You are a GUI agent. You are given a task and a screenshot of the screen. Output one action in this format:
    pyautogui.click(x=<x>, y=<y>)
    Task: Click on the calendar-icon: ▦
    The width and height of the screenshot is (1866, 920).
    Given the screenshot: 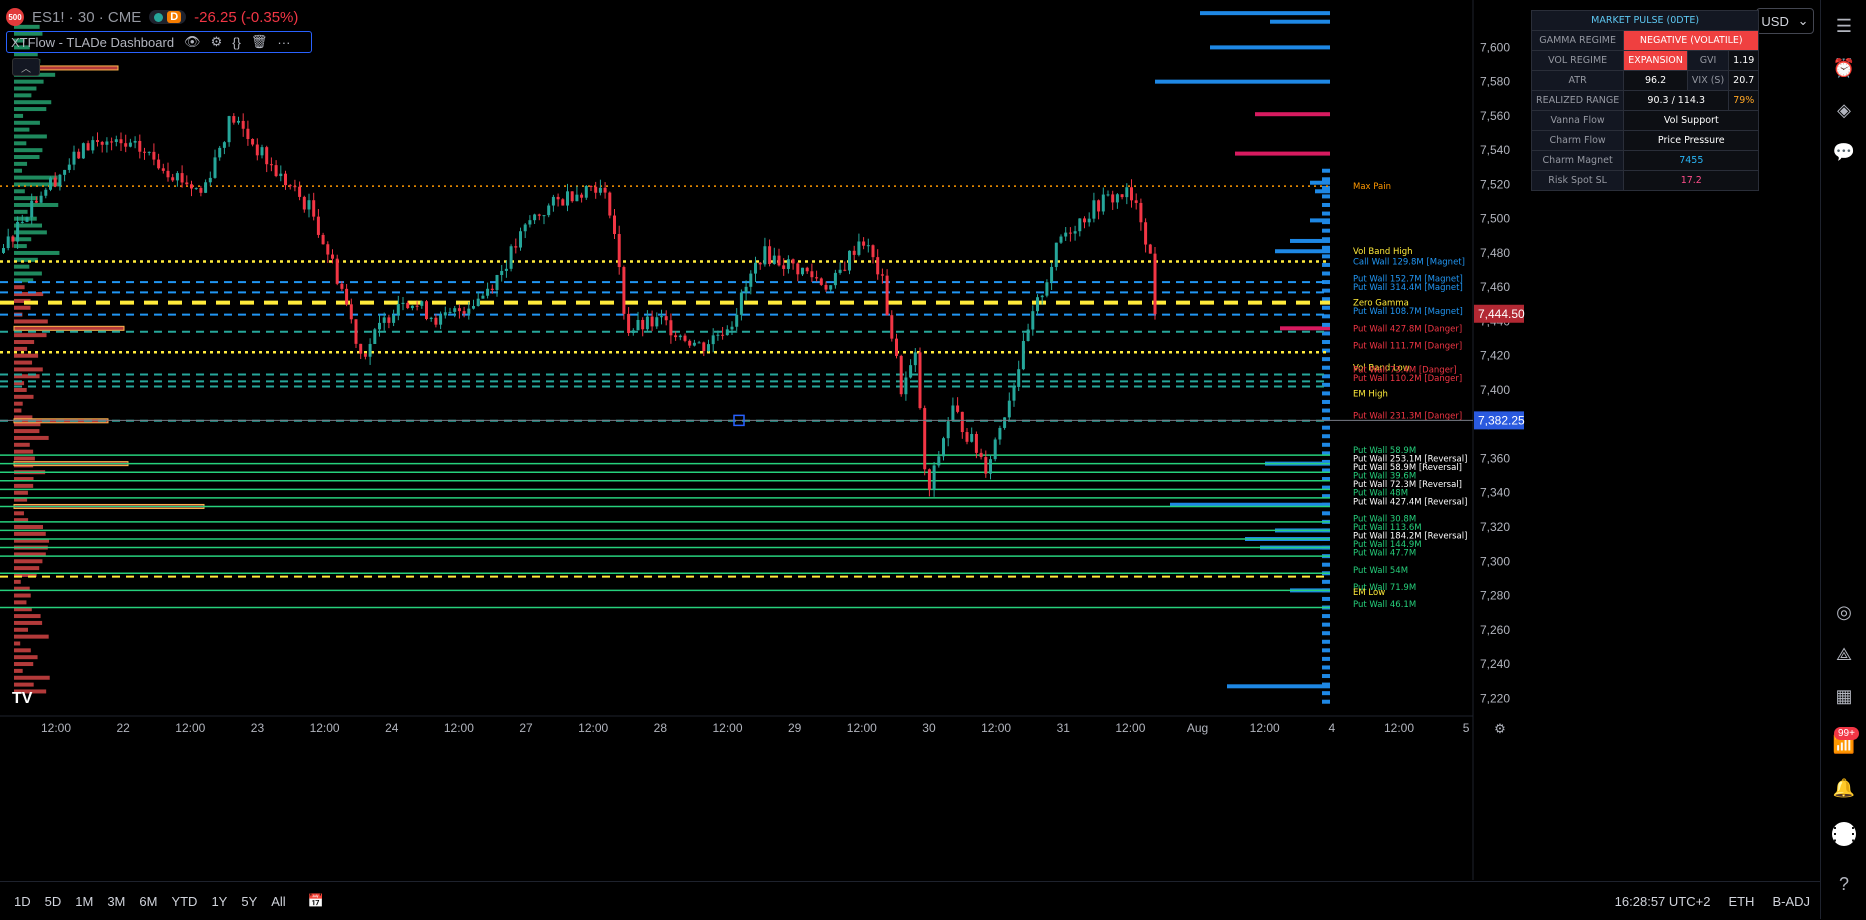 What is the action you would take?
    pyautogui.click(x=1844, y=696)
    